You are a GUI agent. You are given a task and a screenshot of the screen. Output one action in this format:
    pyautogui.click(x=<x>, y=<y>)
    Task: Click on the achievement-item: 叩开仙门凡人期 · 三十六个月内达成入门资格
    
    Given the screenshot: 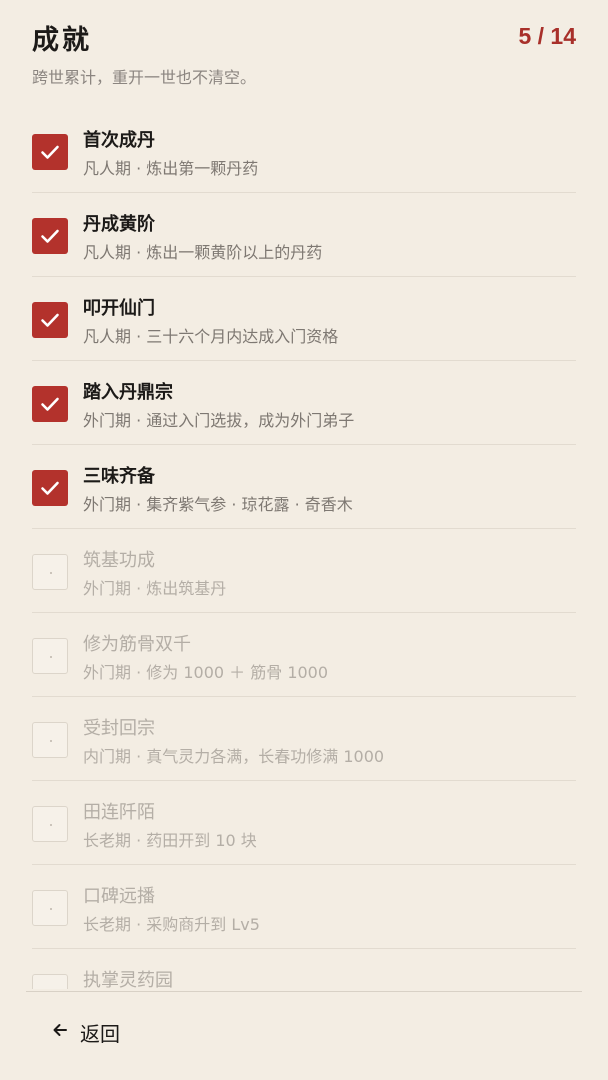 What is the action you would take?
    pyautogui.click(x=304, y=319)
    